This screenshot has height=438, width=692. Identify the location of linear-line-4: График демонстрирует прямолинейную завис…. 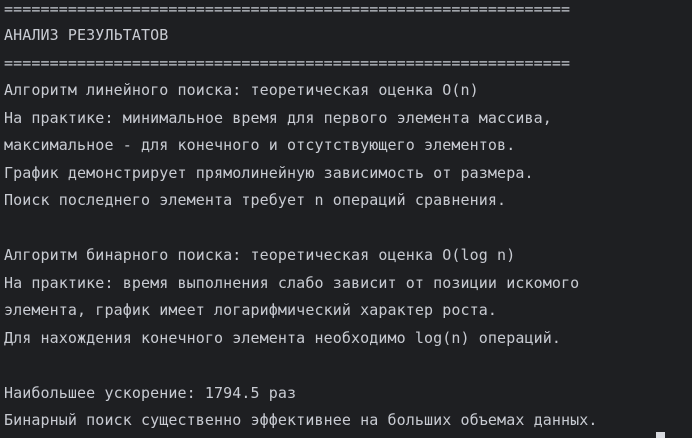
(269, 173).